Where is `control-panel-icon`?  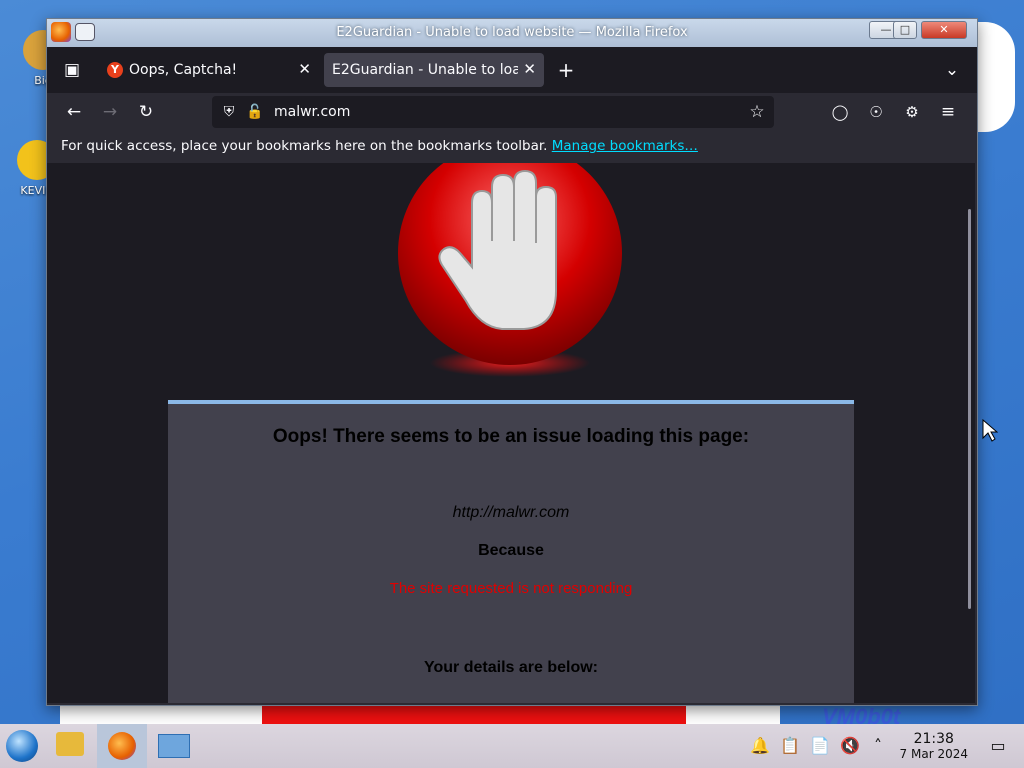 control-panel-icon is located at coordinates (174, 746).